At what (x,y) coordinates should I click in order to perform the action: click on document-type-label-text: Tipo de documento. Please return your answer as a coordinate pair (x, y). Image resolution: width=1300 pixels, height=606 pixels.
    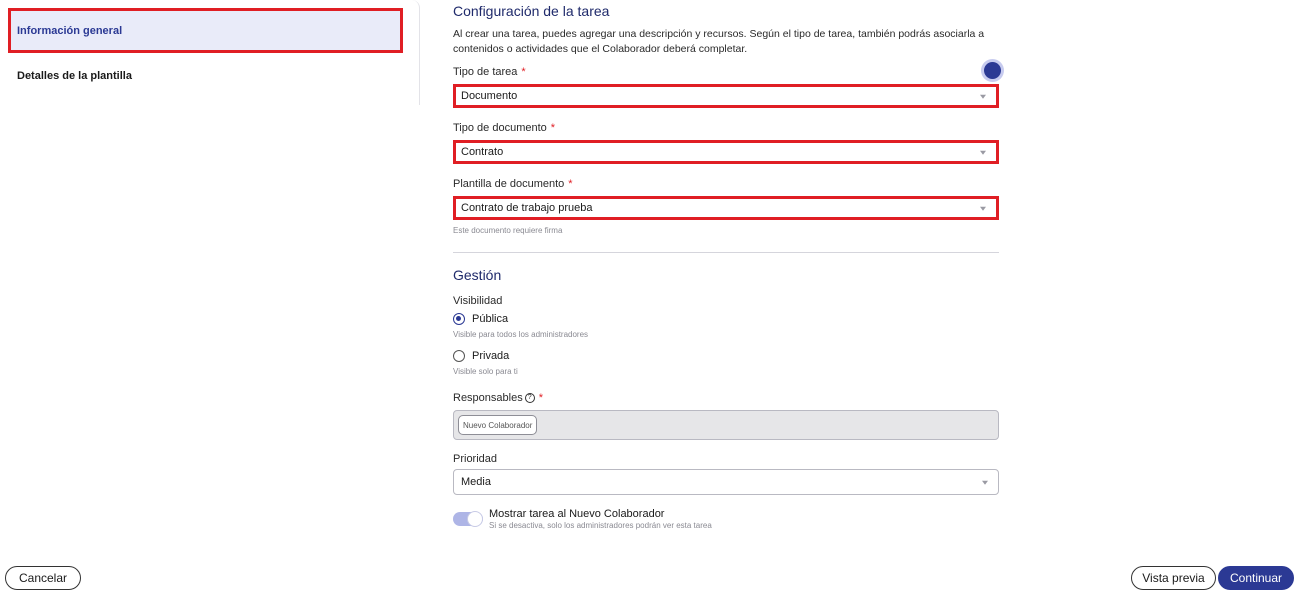
    Looking at the image, I should click on (500, 128).